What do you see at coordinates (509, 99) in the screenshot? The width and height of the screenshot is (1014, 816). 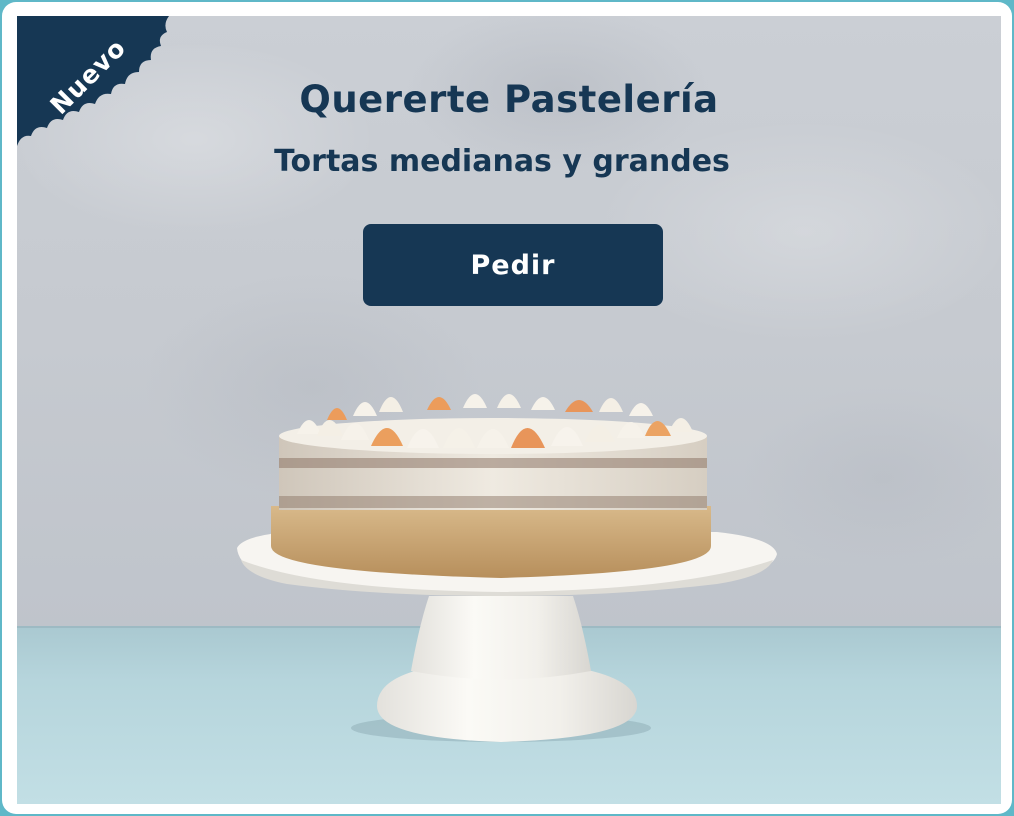 I see `page-title: Quererte Pastelería` at bounding box center [509, 99].